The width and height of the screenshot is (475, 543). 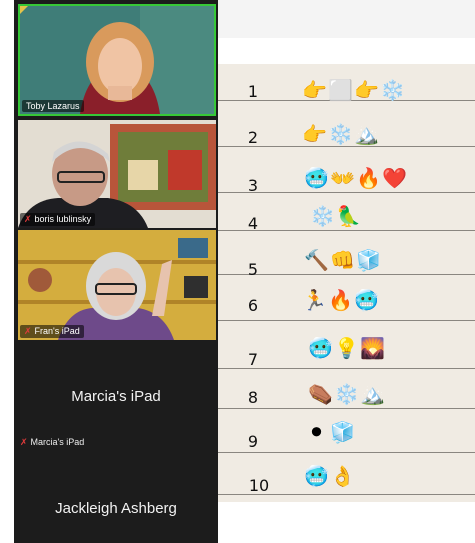 What do you see at coordinates (253, 137) in the screenshot?
I see `row-number: 2` at bounding box center [253, 137].